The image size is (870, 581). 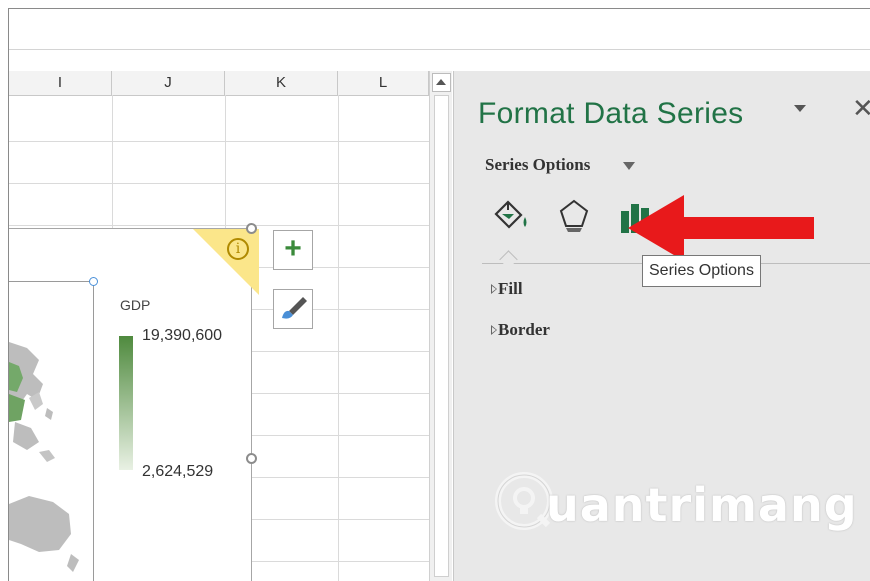 I want to click on info-icon: i, so click(x=238, y=249).